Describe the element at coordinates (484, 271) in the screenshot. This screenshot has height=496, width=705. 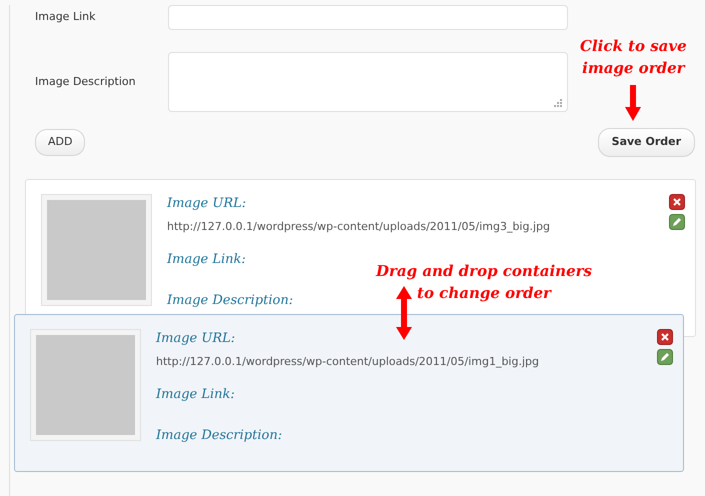
I see `annotation-text: Drag and drop containers` at that location.